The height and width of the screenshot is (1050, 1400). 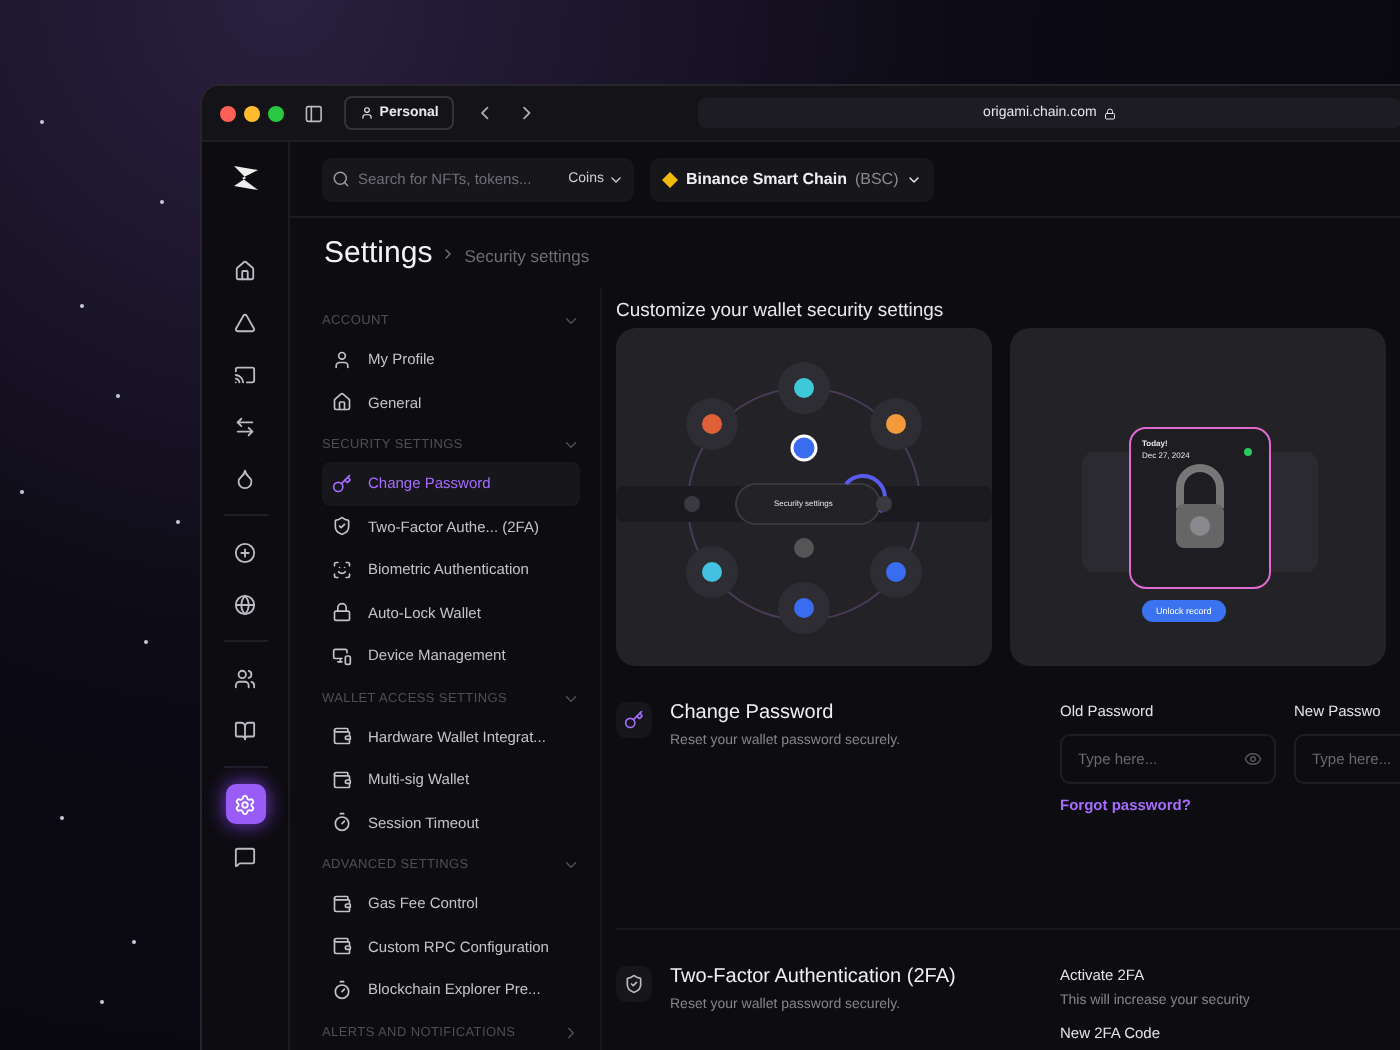 What do you see at coordinates (245, 322) in the screenshot?
I see `triangle-icon` at bounding box center [245, 322].